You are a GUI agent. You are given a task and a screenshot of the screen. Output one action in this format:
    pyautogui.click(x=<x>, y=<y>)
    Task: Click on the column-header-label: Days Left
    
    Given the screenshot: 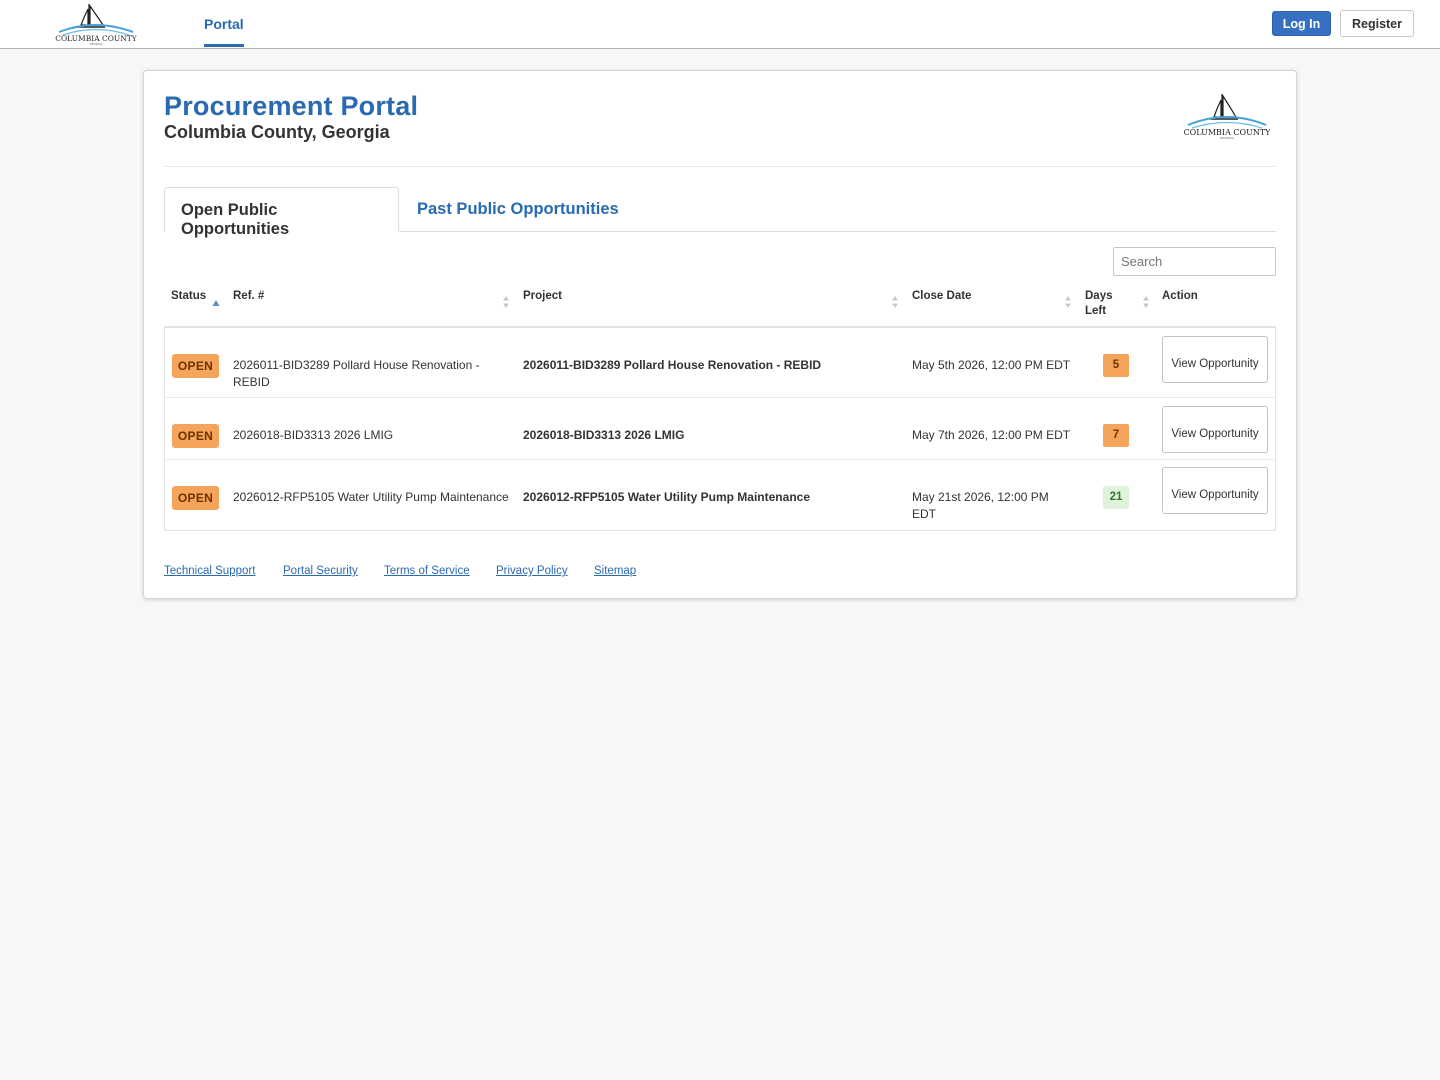 What is the action you would take?
    pyautogui.click(x=1099, y=303)
    